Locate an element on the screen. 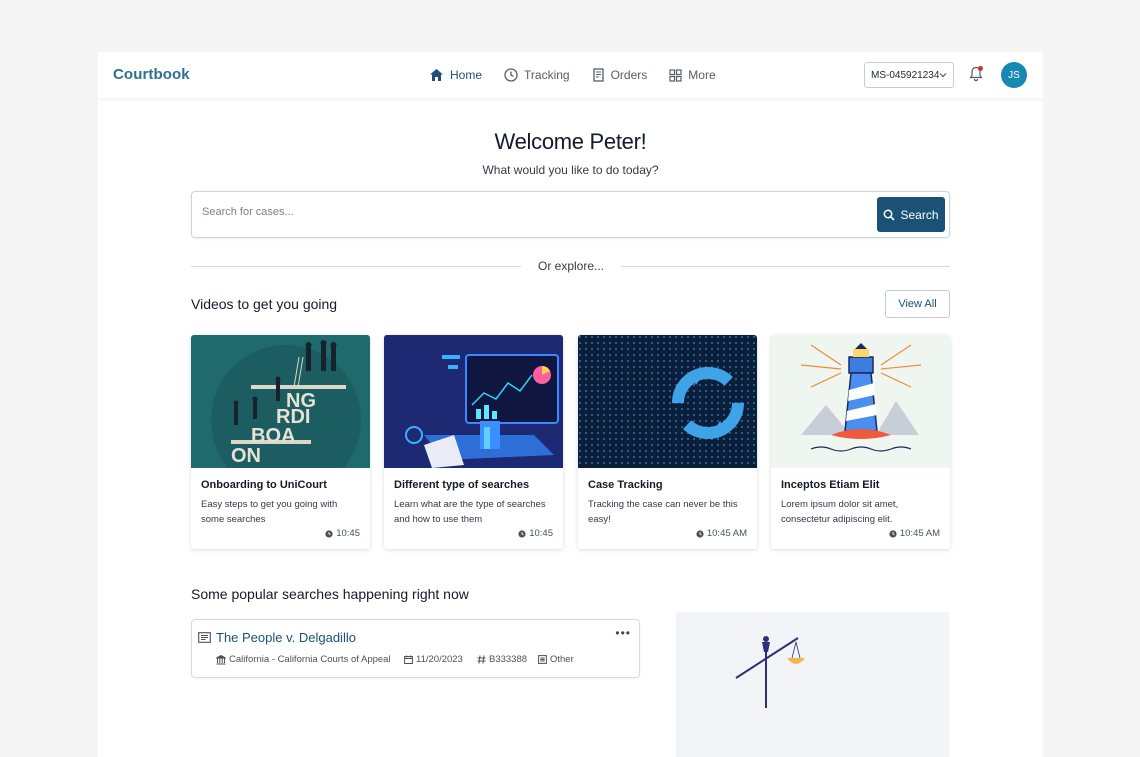 This screenshot has width=1140, height=757. nav-tracking-label: Tracking is located at coordinates (547, 75).